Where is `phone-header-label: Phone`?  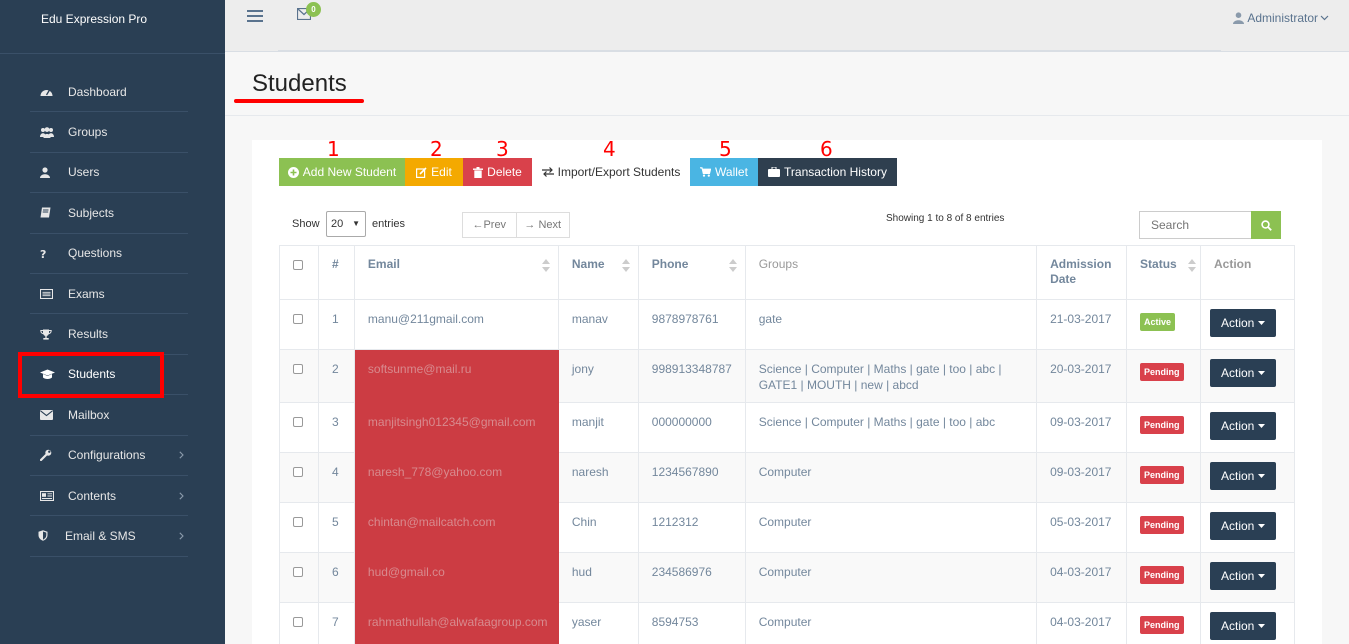 phone-header-label: Phone is located at coordinates (670, 264).